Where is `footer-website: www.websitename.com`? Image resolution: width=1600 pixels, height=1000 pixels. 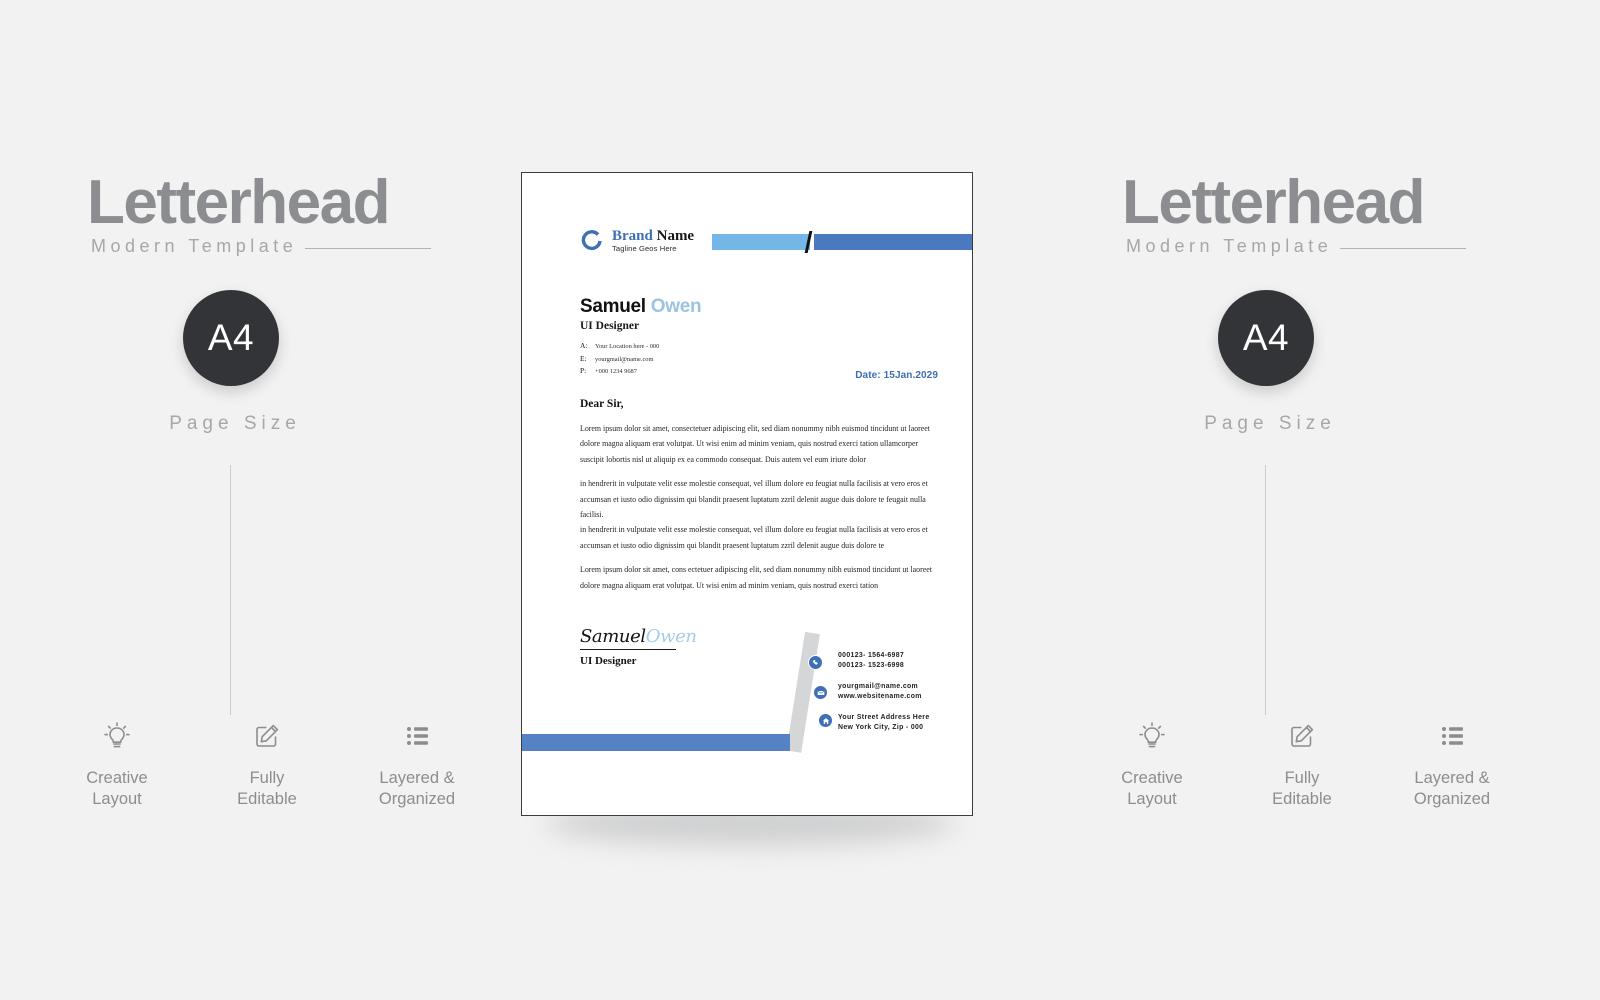 footer-website: www.websitename.com is located at coordinates (880, 696).